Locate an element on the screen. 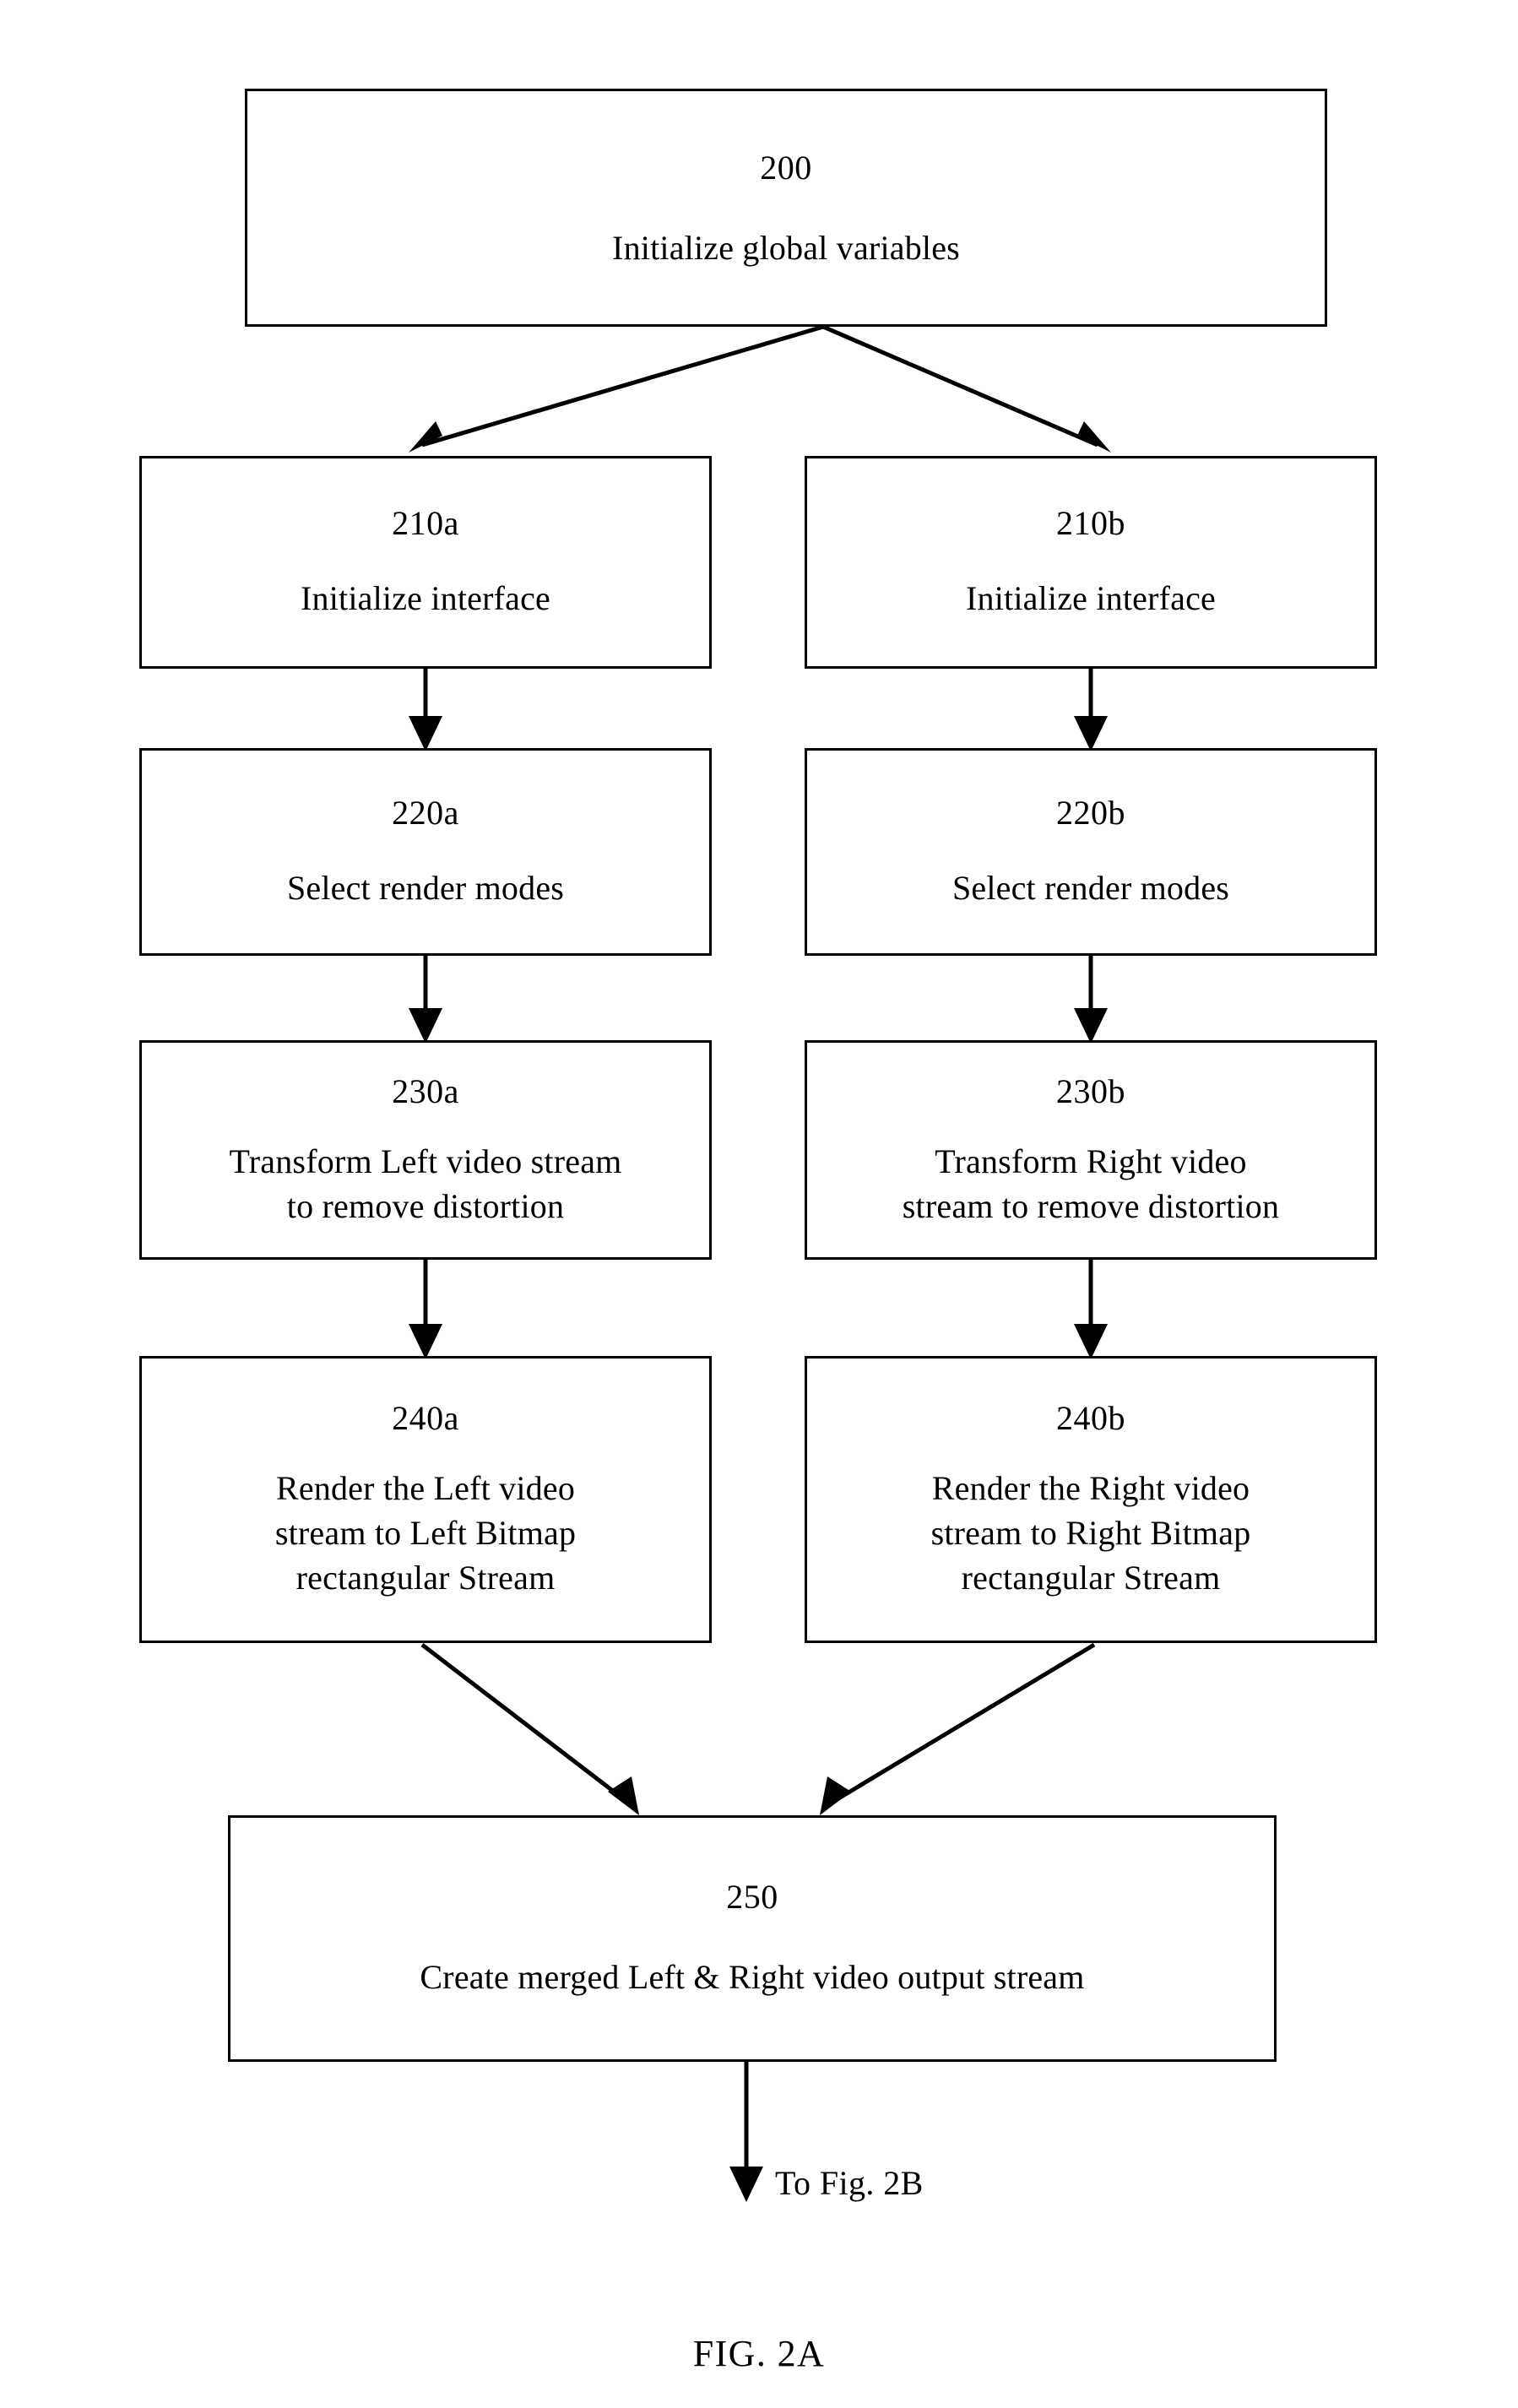 This screenshot has height=2408, width=1518. flow-node-220b-label: Select render modes is located at coordinates (1090, 888).